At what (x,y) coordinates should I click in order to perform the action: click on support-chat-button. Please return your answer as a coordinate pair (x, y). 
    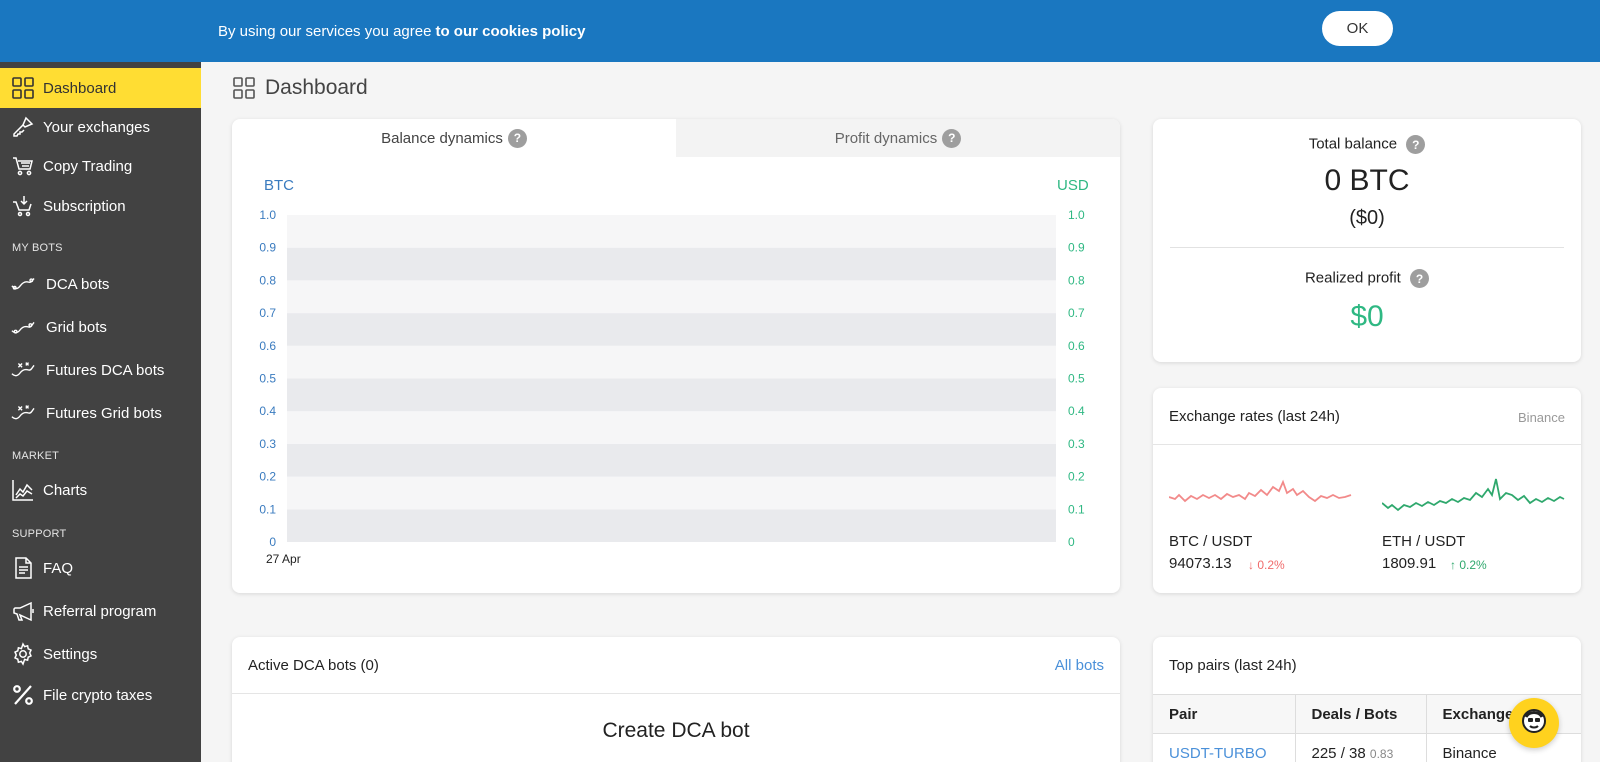
    Looking at the image, I should click on (1534, 723).